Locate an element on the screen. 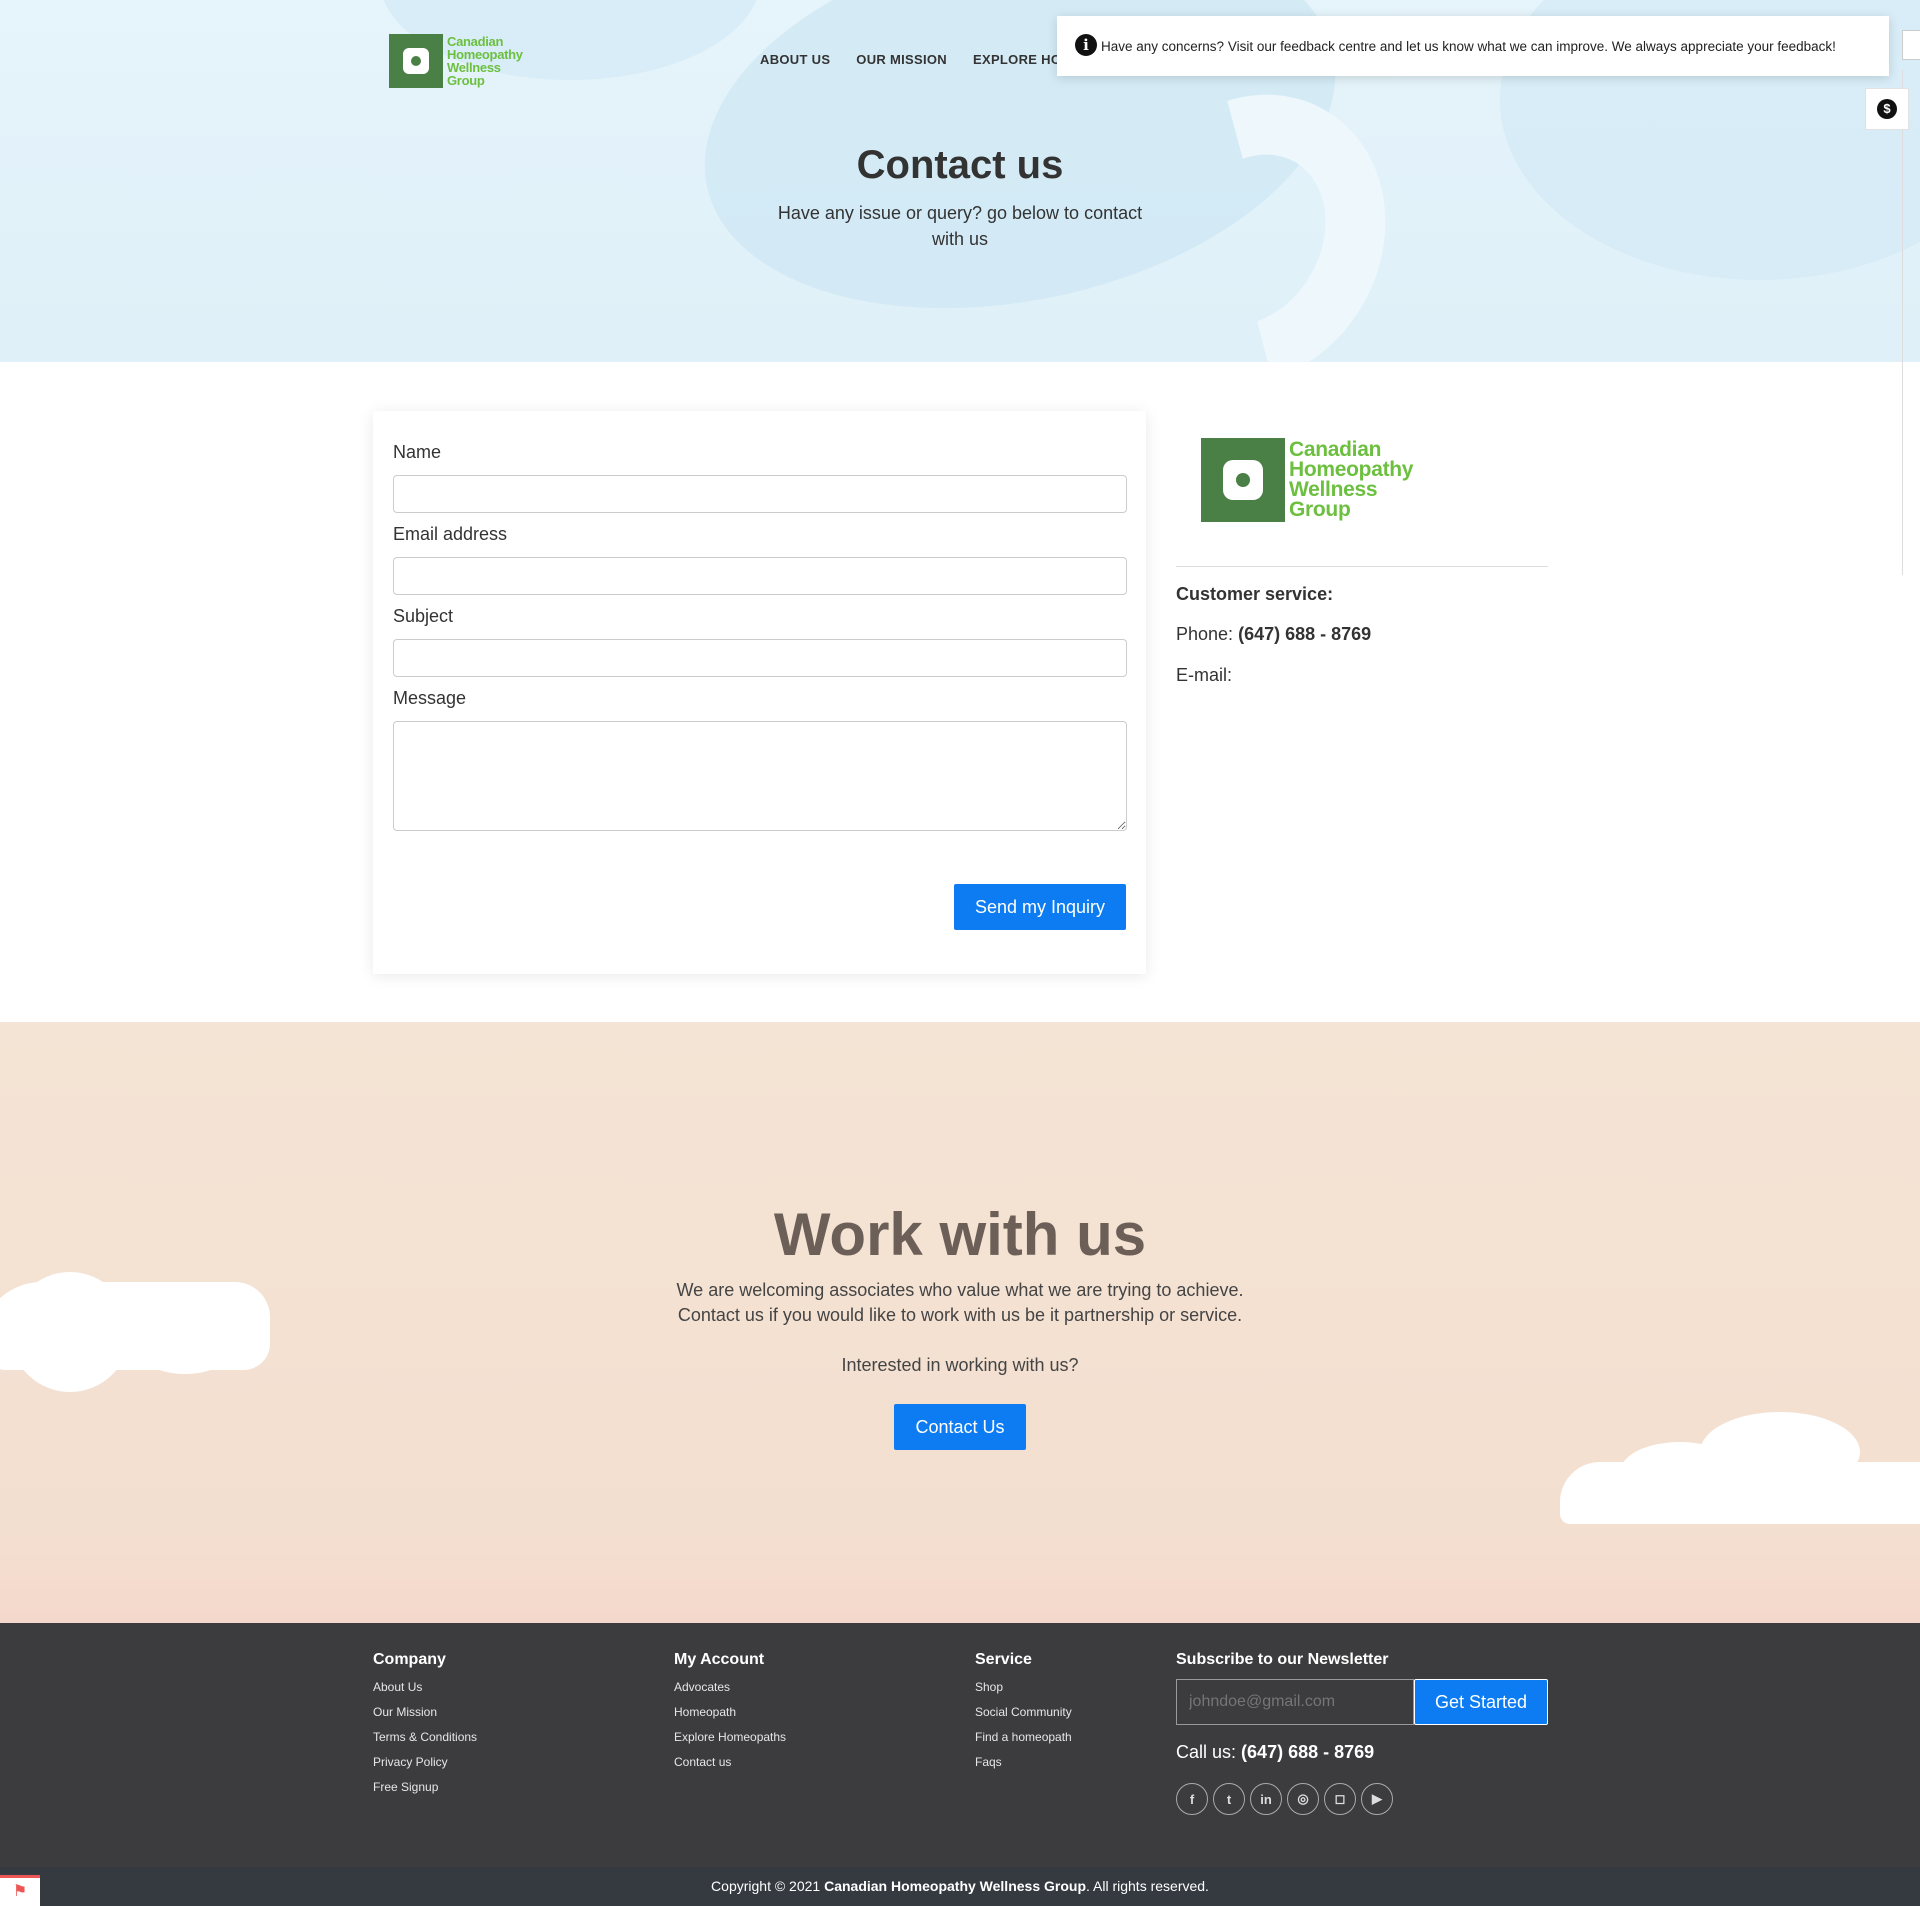 This screenshot has width=1920, height=1906. contact-us-button: Contact Us is located at coordinates (960, 1427).